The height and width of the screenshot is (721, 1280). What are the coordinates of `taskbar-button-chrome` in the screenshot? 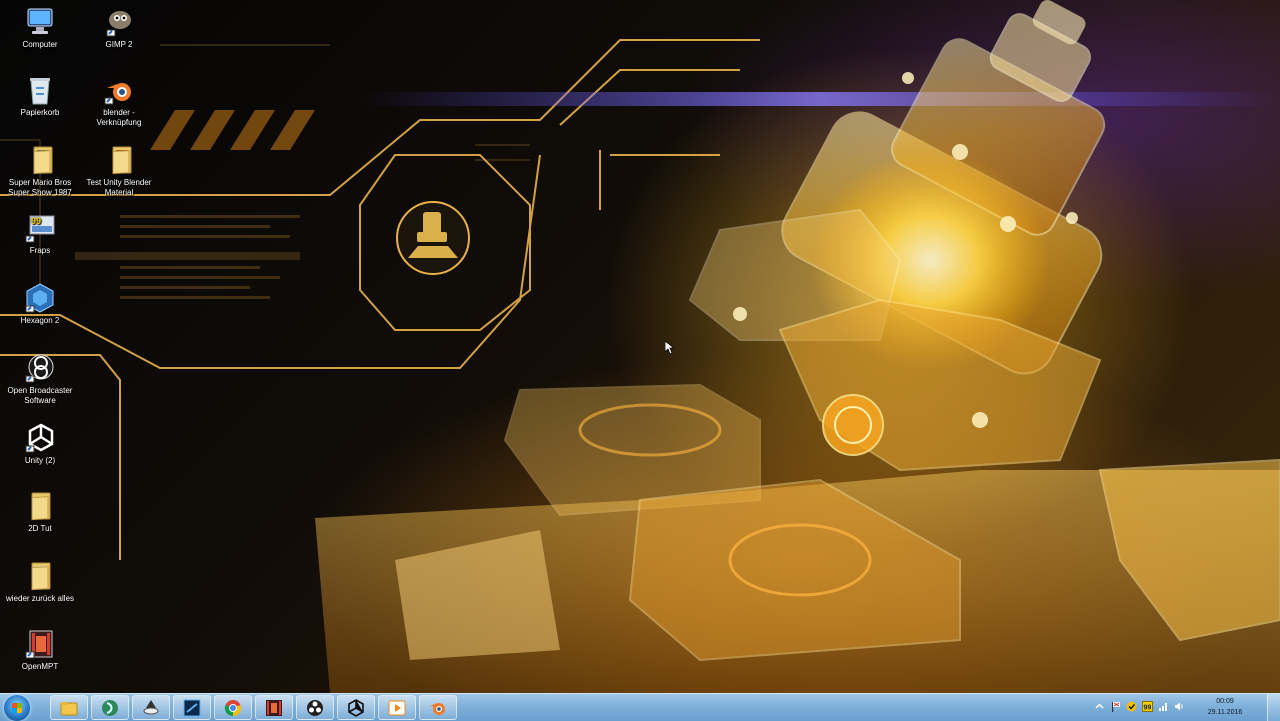 It's located at (233, 707).